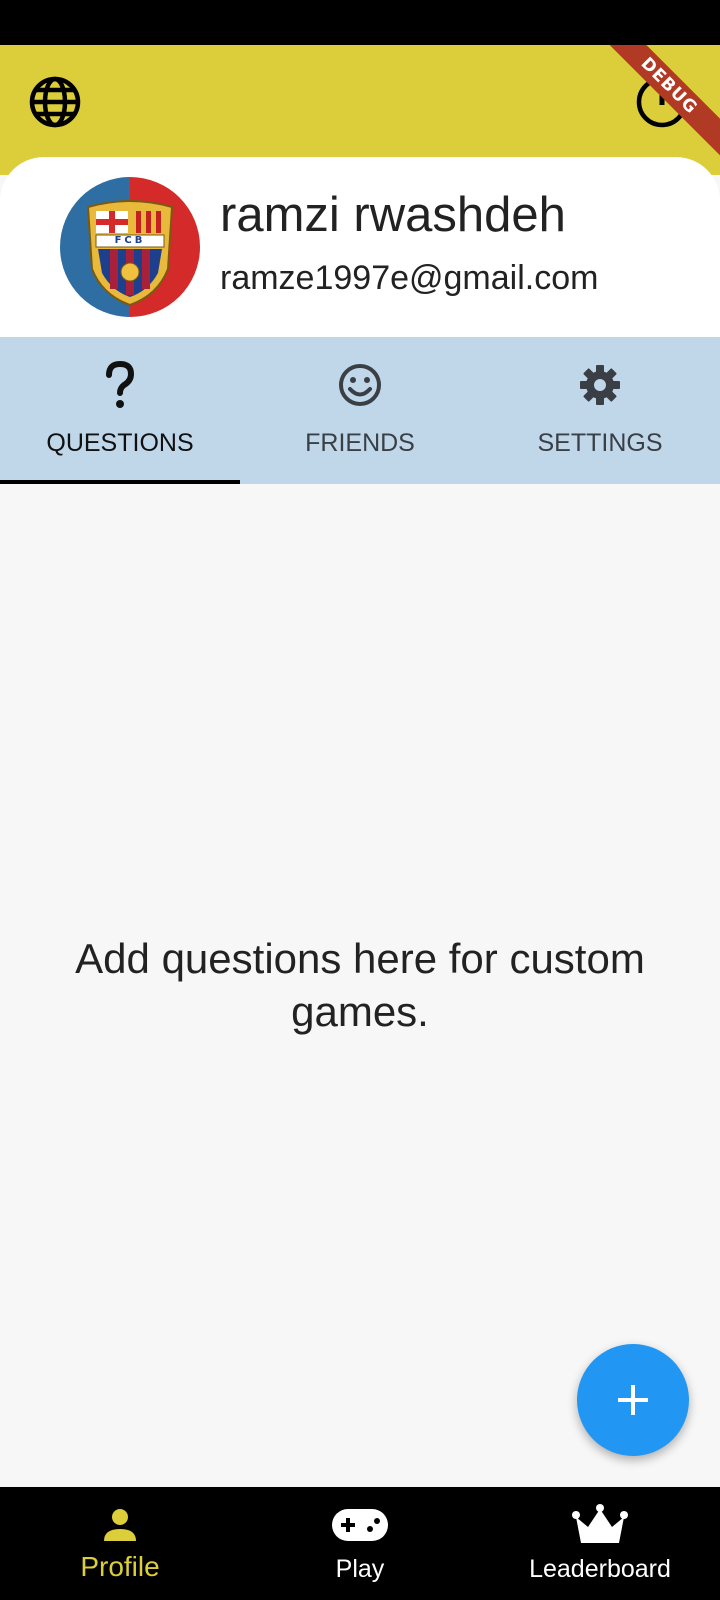  Describe the element at coordinates (130, 240) in the screenshot. I see `avatar-text: FCB` at that location.